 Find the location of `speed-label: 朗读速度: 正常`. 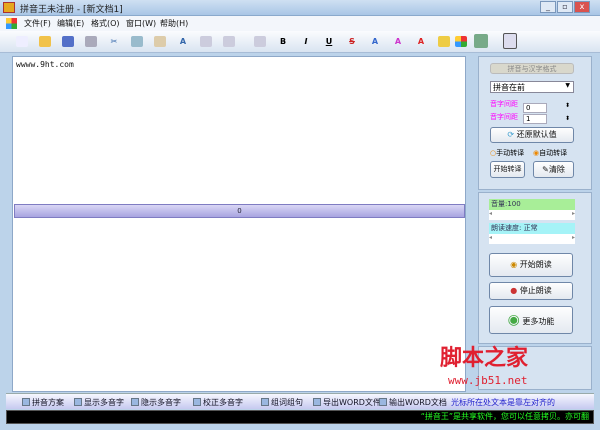

speed-label: 朗读速度: 正常 is located at coordinates (532, 228).